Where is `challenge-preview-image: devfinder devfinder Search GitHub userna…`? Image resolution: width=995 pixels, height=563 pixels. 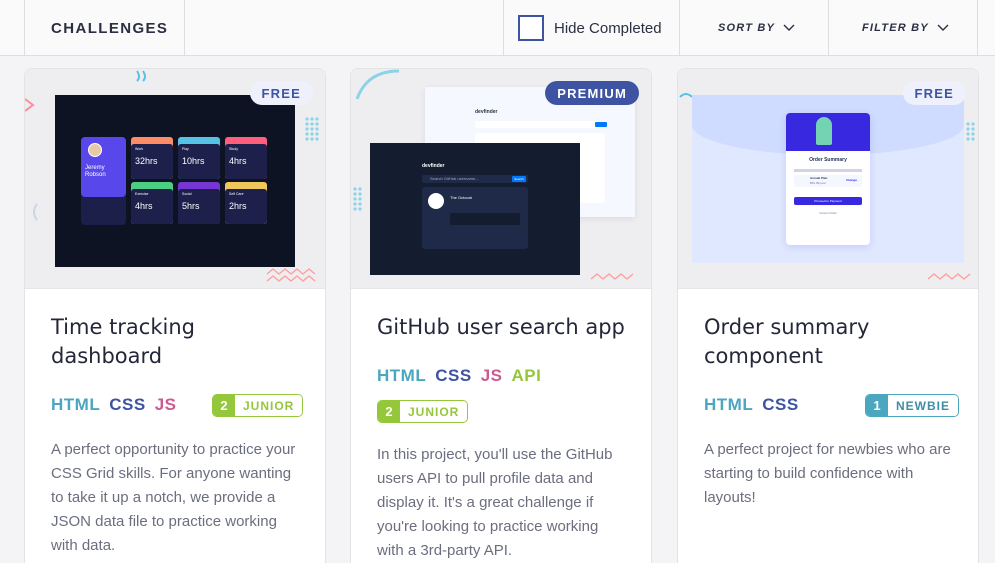
challenge-preview-image: devfinder devfinder Search GitHub userna… is located at coordinates (501, 179).